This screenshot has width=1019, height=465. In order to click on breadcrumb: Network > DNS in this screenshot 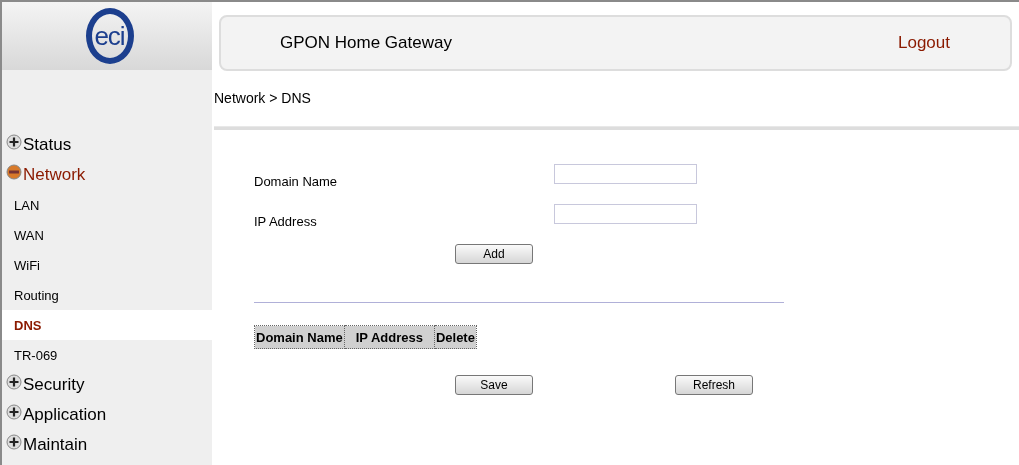, I will do `click(263, 99)`.